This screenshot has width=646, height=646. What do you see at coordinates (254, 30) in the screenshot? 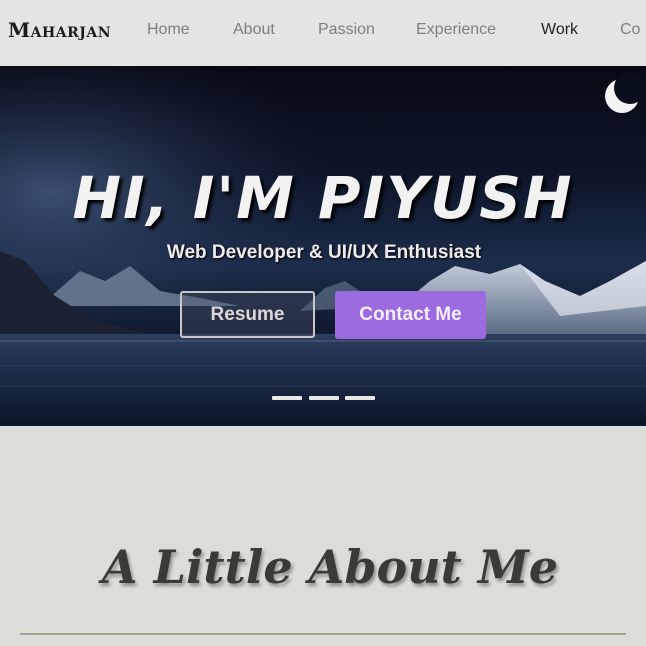
I see `nav-item-about: About` at bounding box center [254, 30].